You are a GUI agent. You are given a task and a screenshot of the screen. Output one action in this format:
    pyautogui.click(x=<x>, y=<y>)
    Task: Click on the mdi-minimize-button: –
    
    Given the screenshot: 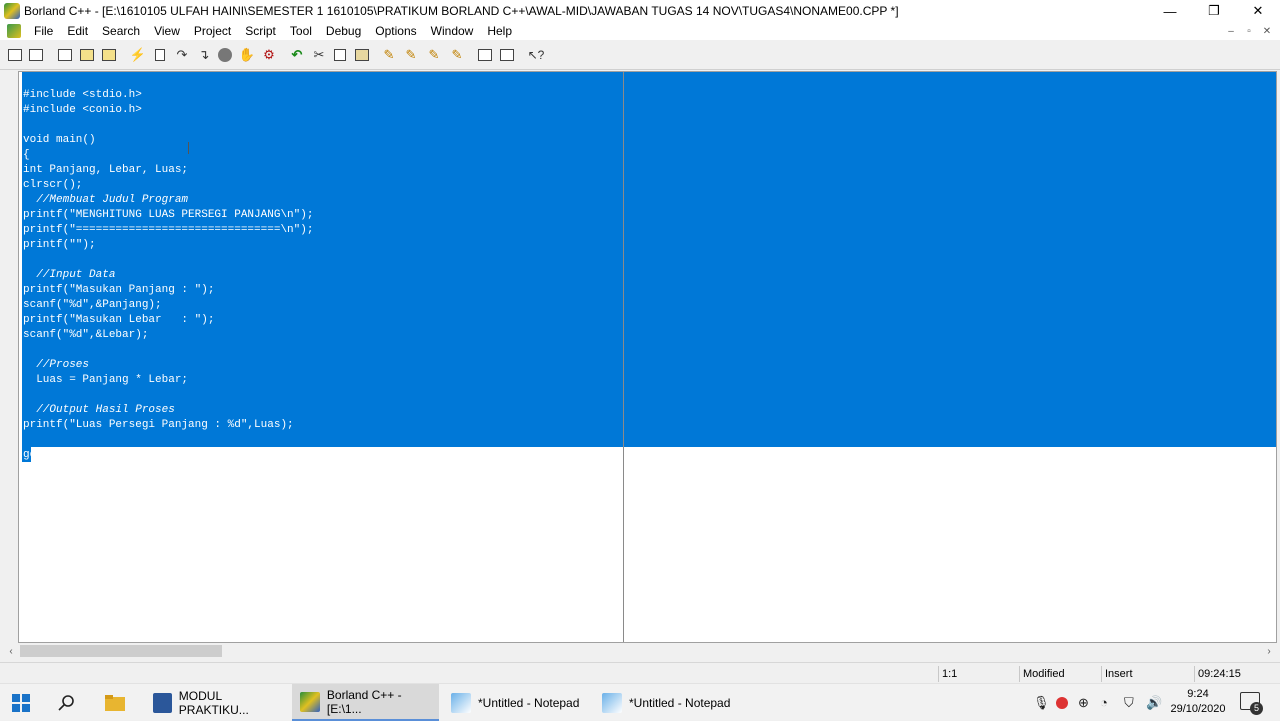 What is the action you would take?
    pyautogui.click(x=1231, y=31)
    